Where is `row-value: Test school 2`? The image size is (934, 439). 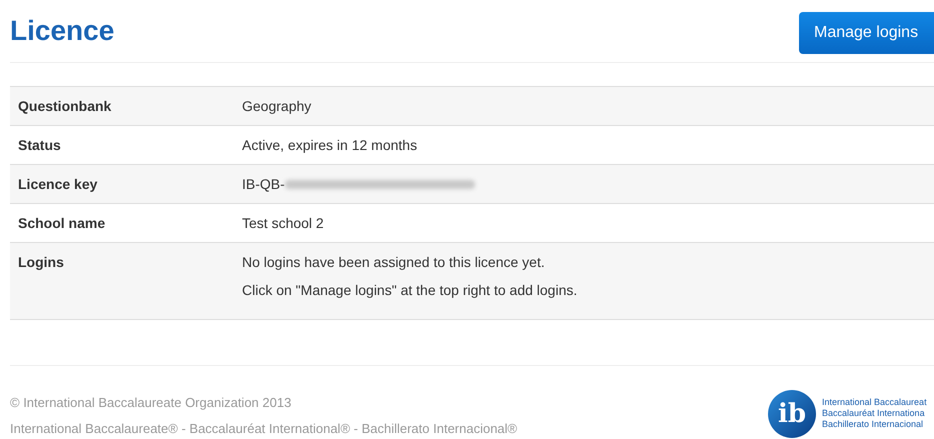 row-value: Test school 2 is located at coordinates (283, 223).